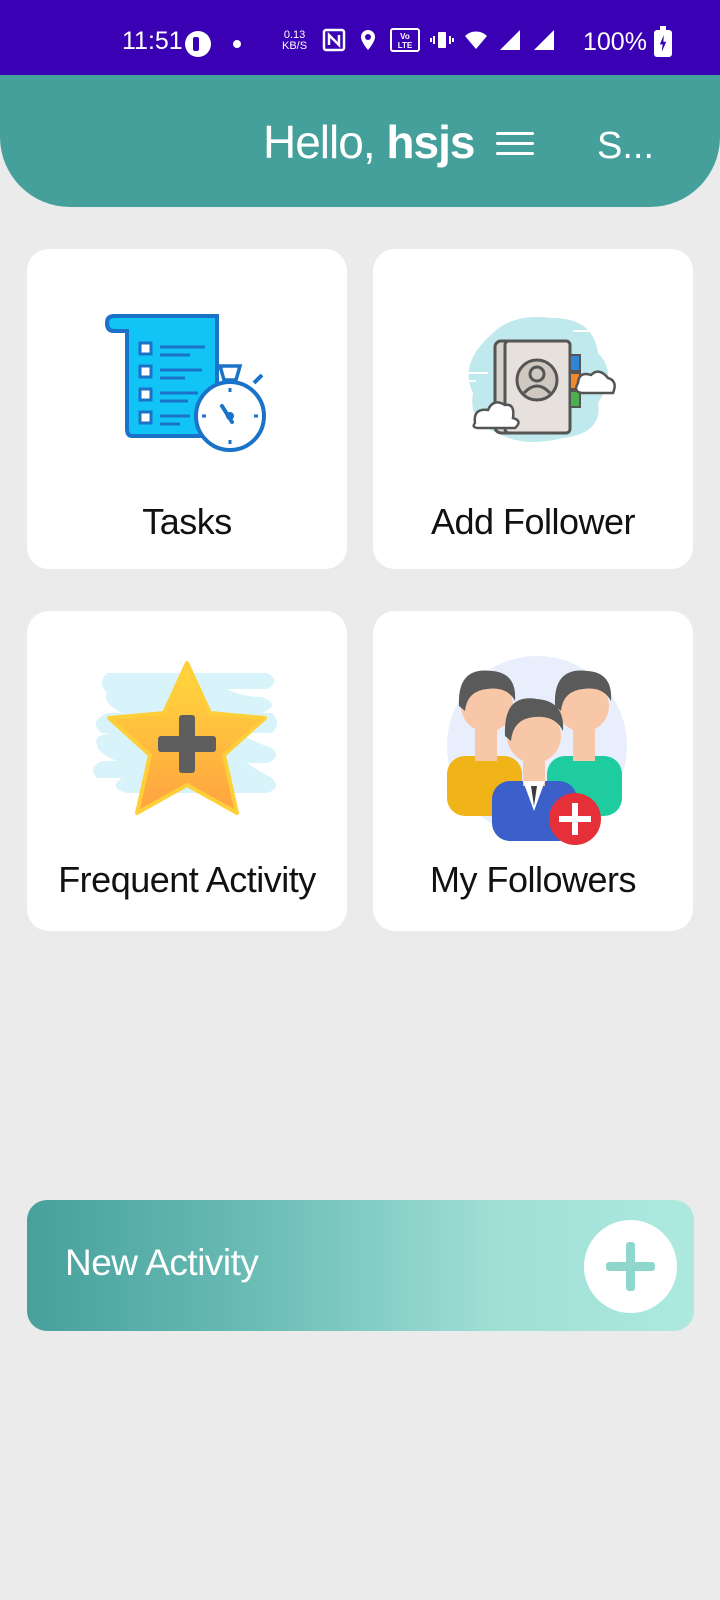  I want to click on username: hsjs, so click(430, 142).